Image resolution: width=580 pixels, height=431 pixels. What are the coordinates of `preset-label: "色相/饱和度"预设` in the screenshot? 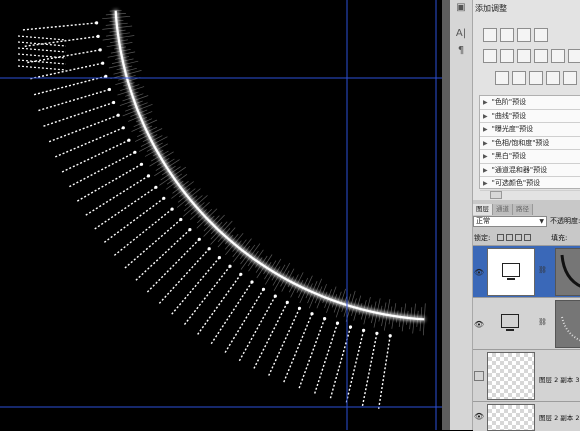 It's located at (520, 142).